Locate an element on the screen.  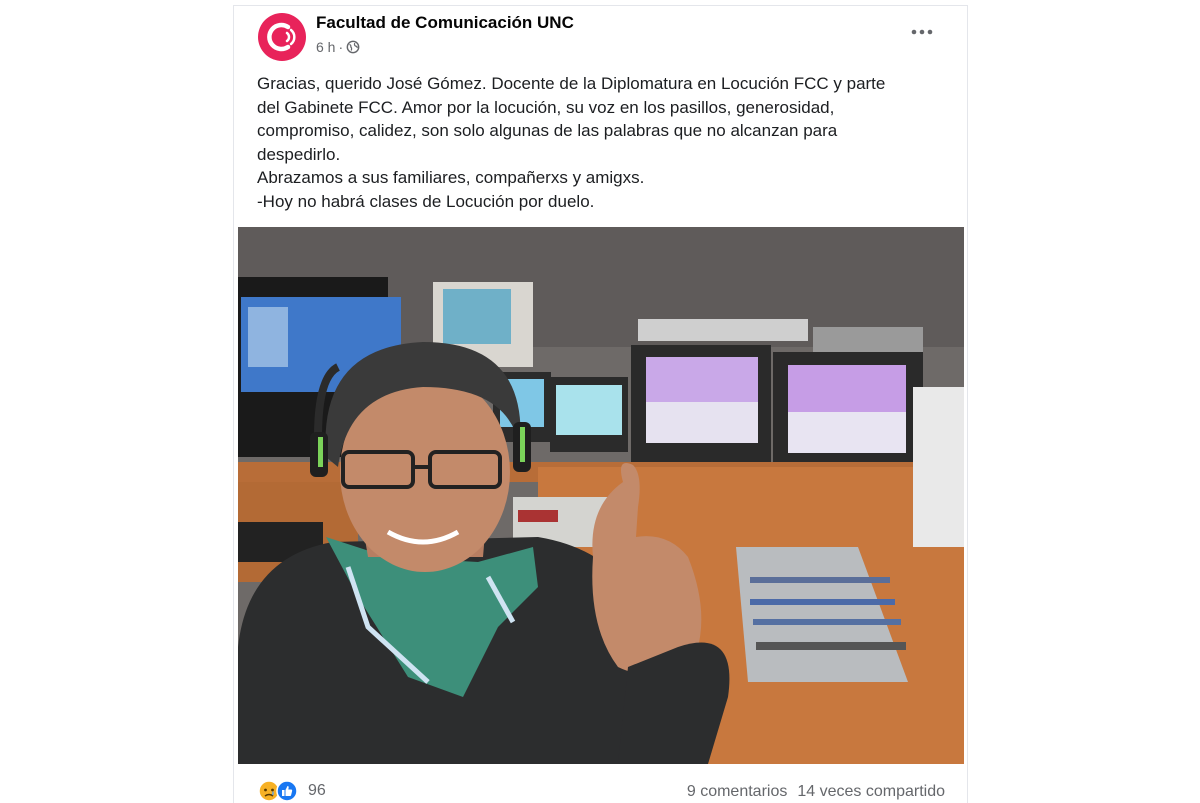
post-footer: 96 9 comentarios 14 veces compartido is located at coordinates (600, 789).